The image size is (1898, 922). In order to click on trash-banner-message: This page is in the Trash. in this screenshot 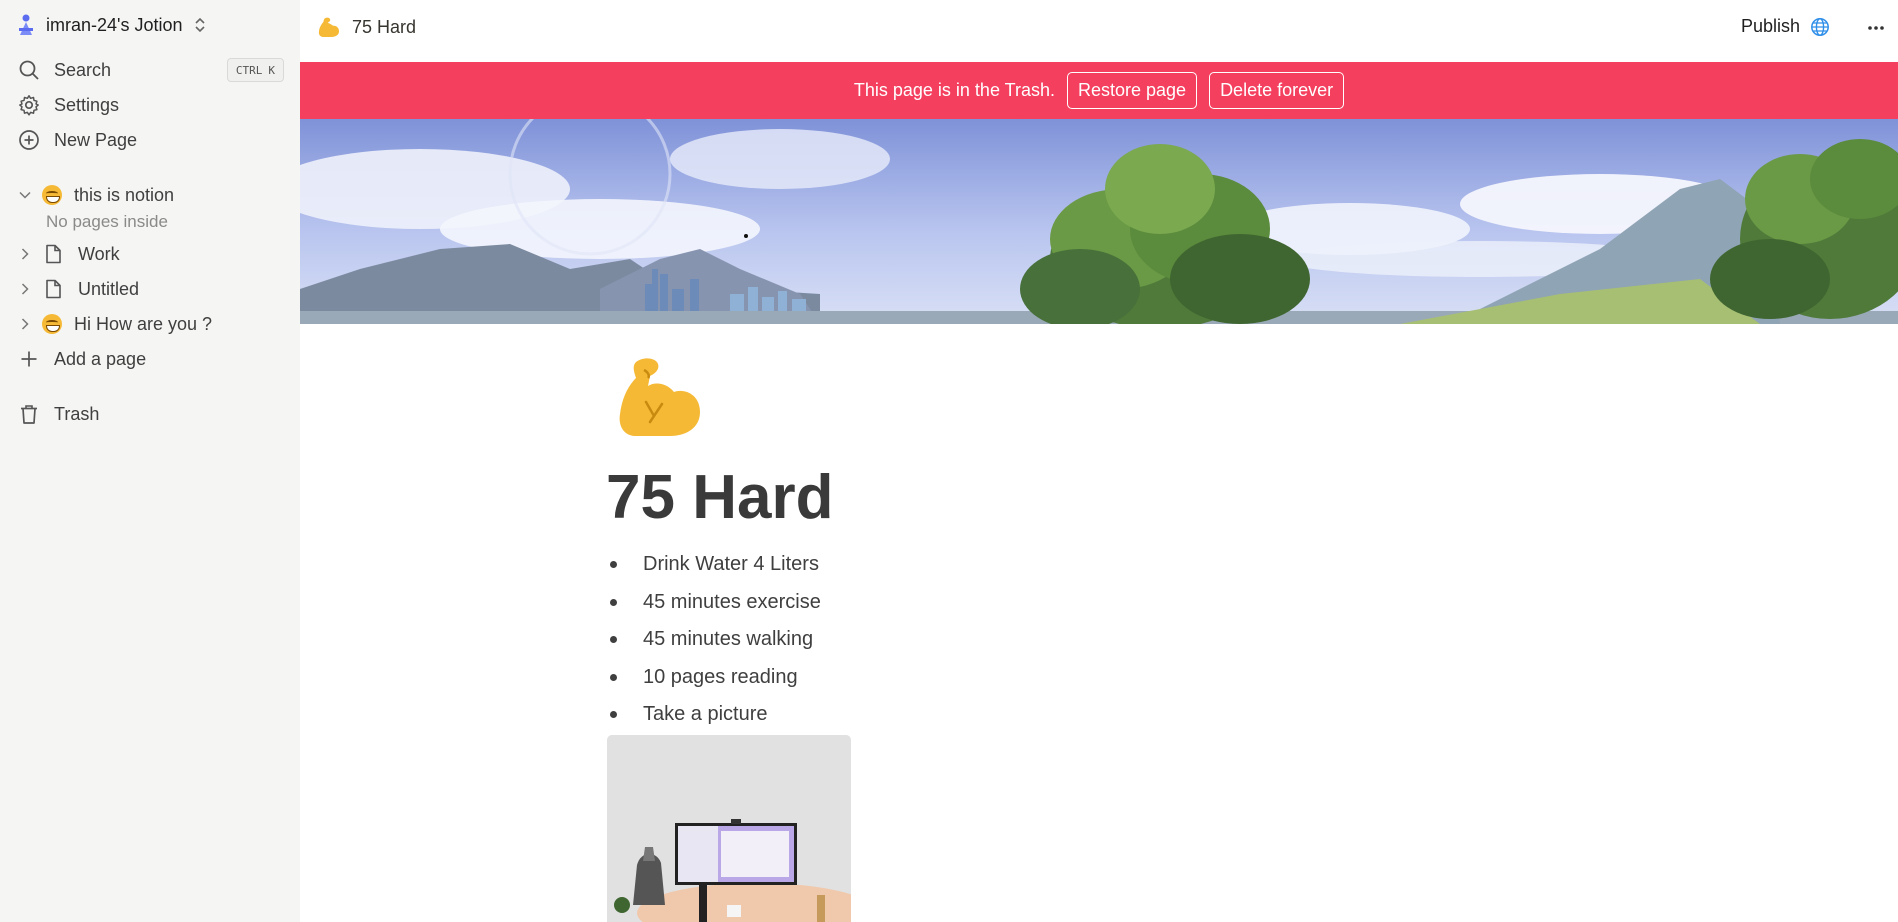, I will do `click(954, 90)`.